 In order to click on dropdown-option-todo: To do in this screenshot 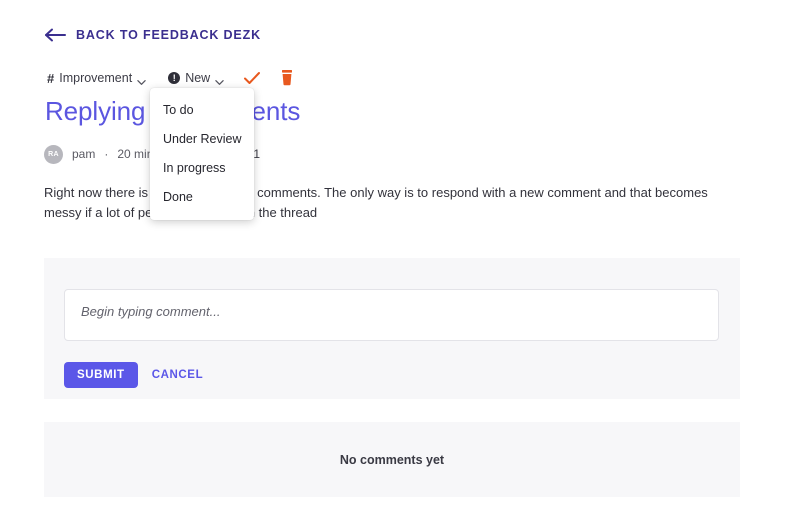, I will do `click(202, 110)`.